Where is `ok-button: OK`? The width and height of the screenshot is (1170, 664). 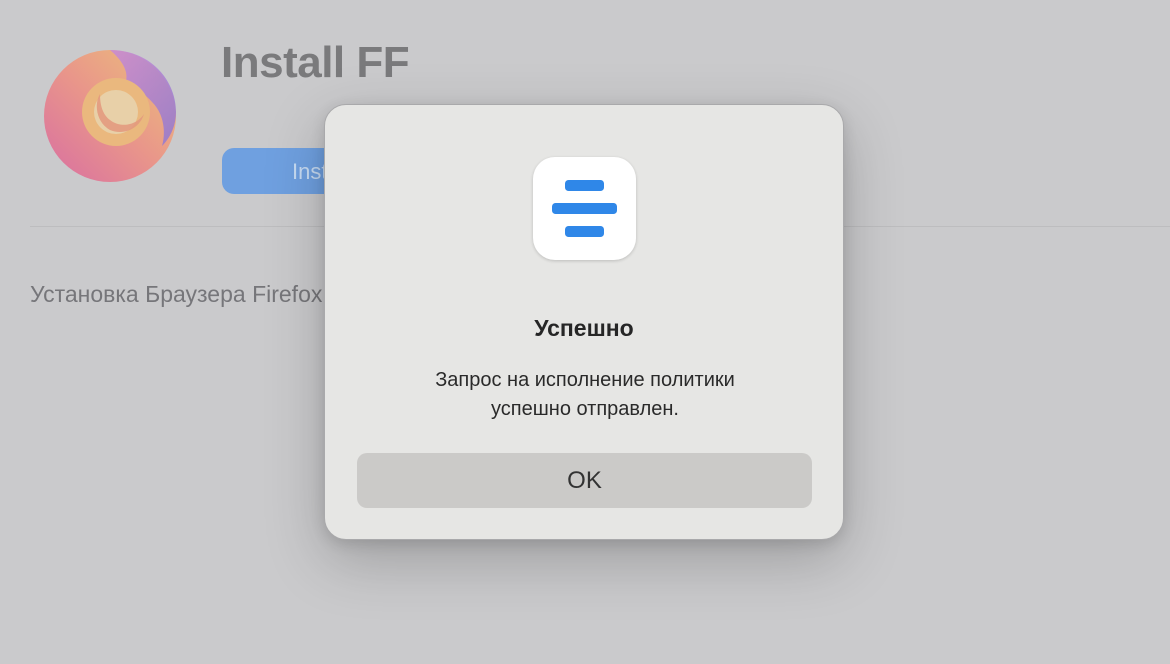 ok-button: OK is located at coordinates (584, 480).